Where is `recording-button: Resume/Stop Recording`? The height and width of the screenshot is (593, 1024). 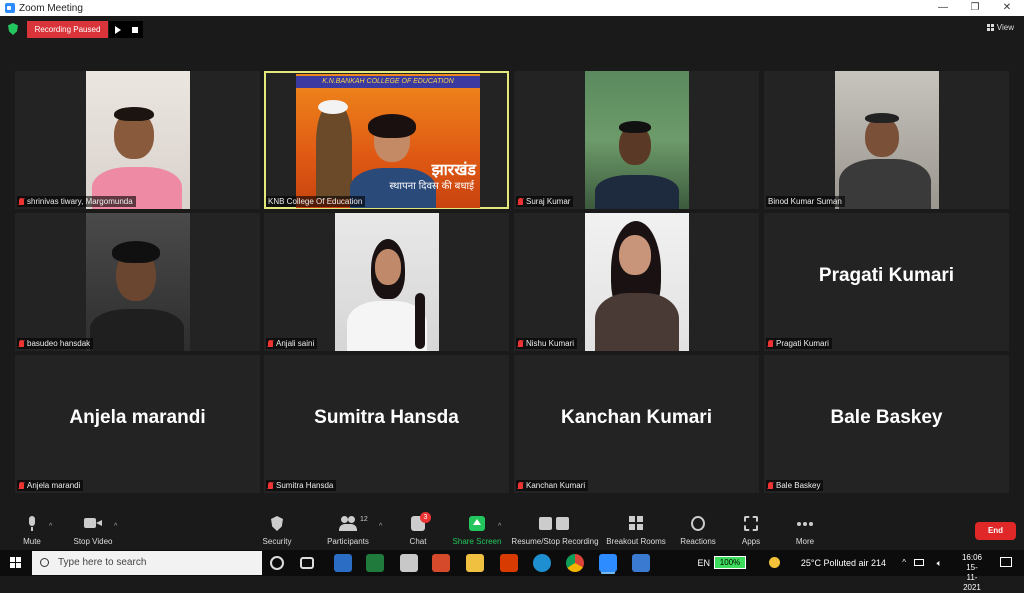 recording-button: Resume/Stop Recording is located at coordinates (555, 531).